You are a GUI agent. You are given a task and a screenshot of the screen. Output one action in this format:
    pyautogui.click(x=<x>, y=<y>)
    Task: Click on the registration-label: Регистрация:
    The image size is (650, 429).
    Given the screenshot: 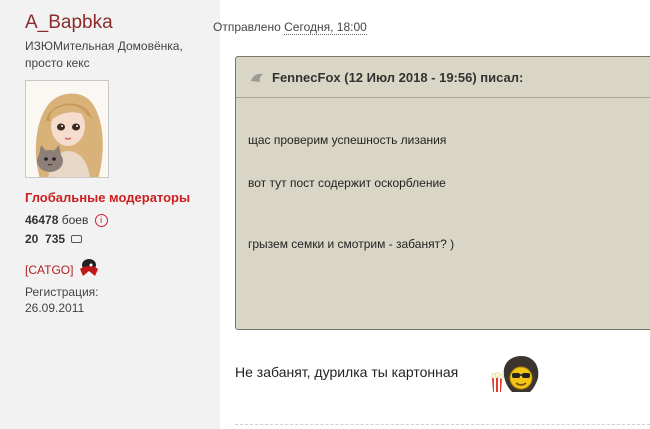 What is the action you would take?
    pyautogui.click(x=62, y=292)
    